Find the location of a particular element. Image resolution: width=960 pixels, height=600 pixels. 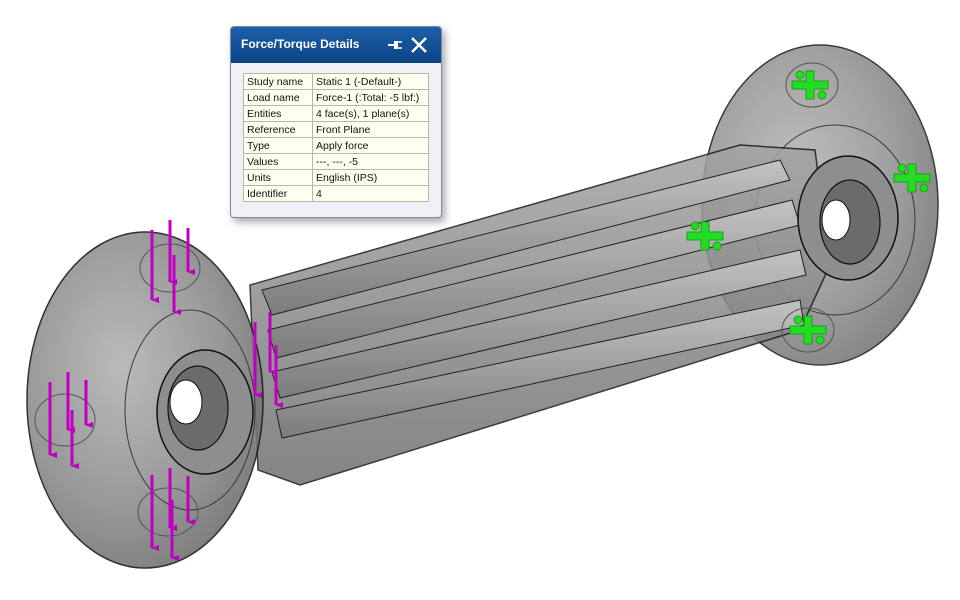

row-value: 4 face(s), 1 plane(s) is located at coordinates (370, 113).